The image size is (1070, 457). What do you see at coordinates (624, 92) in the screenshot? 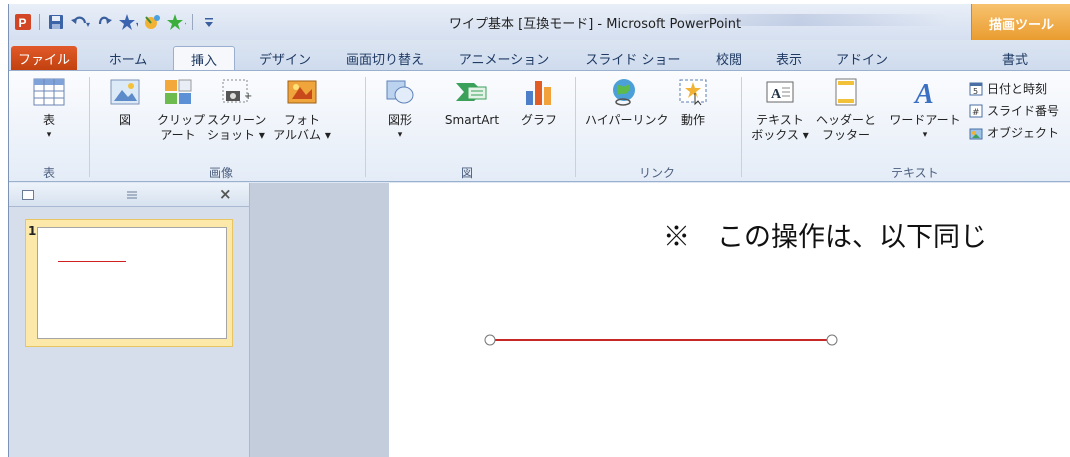
I see `hyperlink-icon` at bounding box center [624, 92].